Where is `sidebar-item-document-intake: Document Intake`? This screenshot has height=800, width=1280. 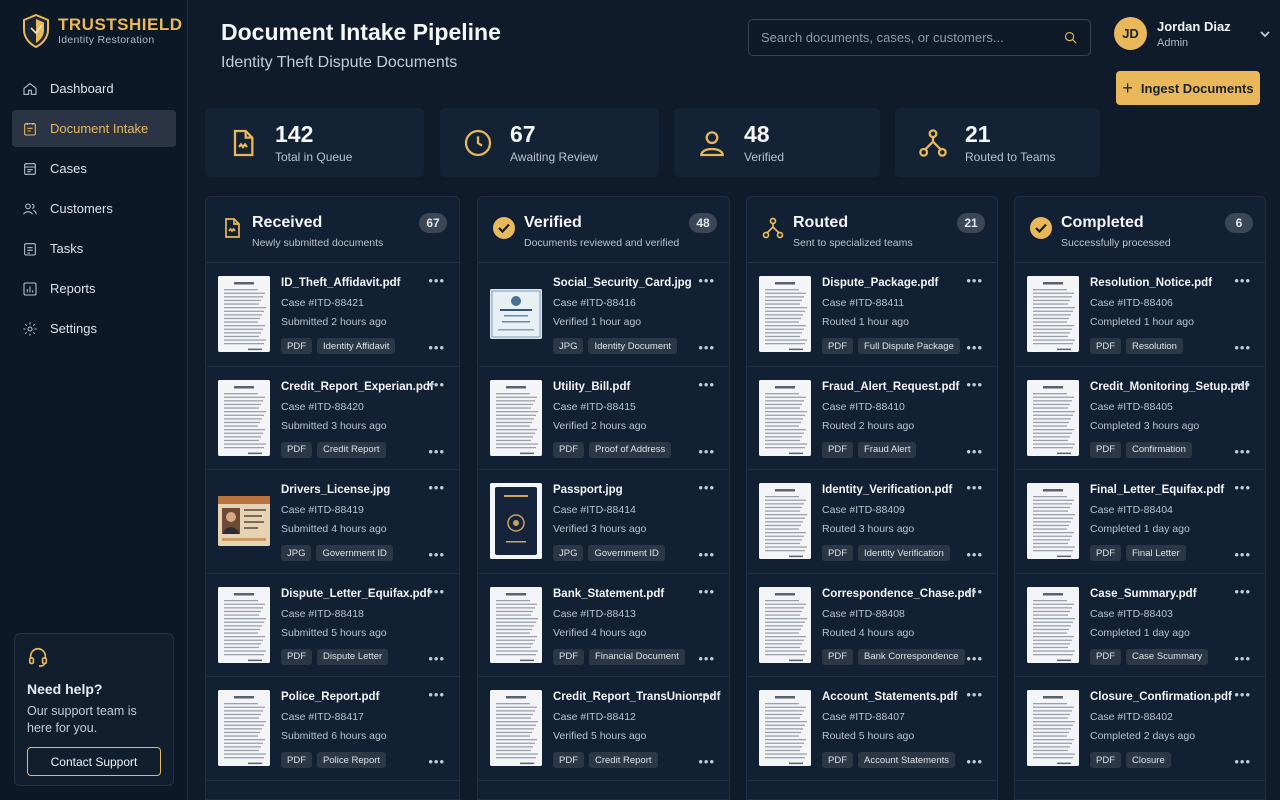 sidebar-item-document-intake: Document Intake is located at coordinates (94, 128).